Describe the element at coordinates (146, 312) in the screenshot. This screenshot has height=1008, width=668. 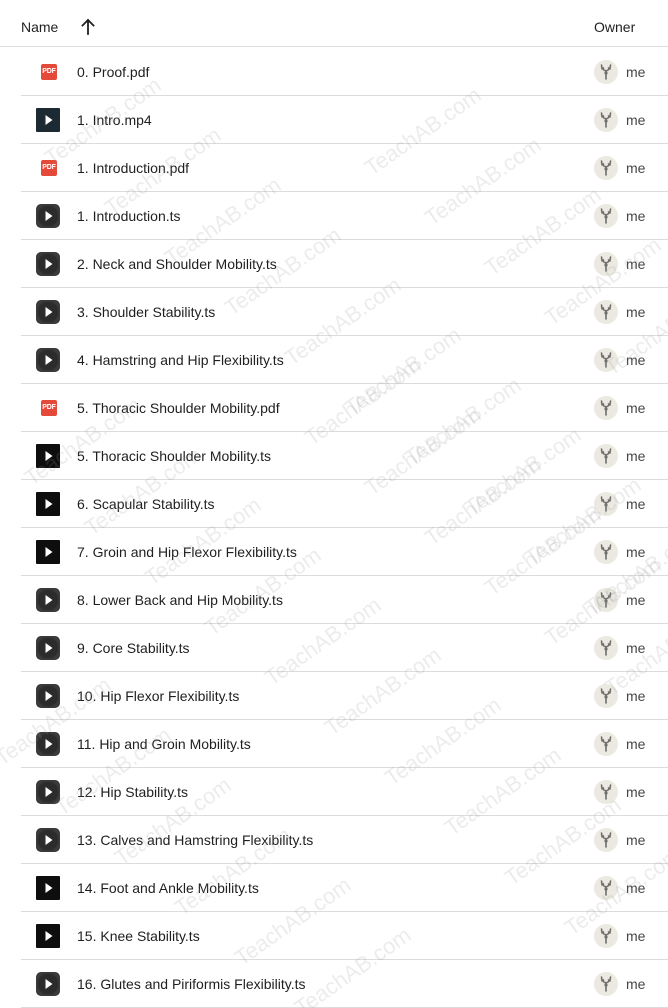
I see `file-name: 3. Shoulder Stability.ts` at that location.